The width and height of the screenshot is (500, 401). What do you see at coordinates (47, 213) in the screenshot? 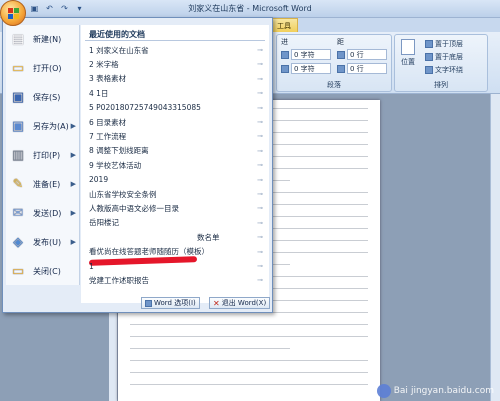
I see `menu-item-label: 发送(D)` at bounding box center [47, 213].